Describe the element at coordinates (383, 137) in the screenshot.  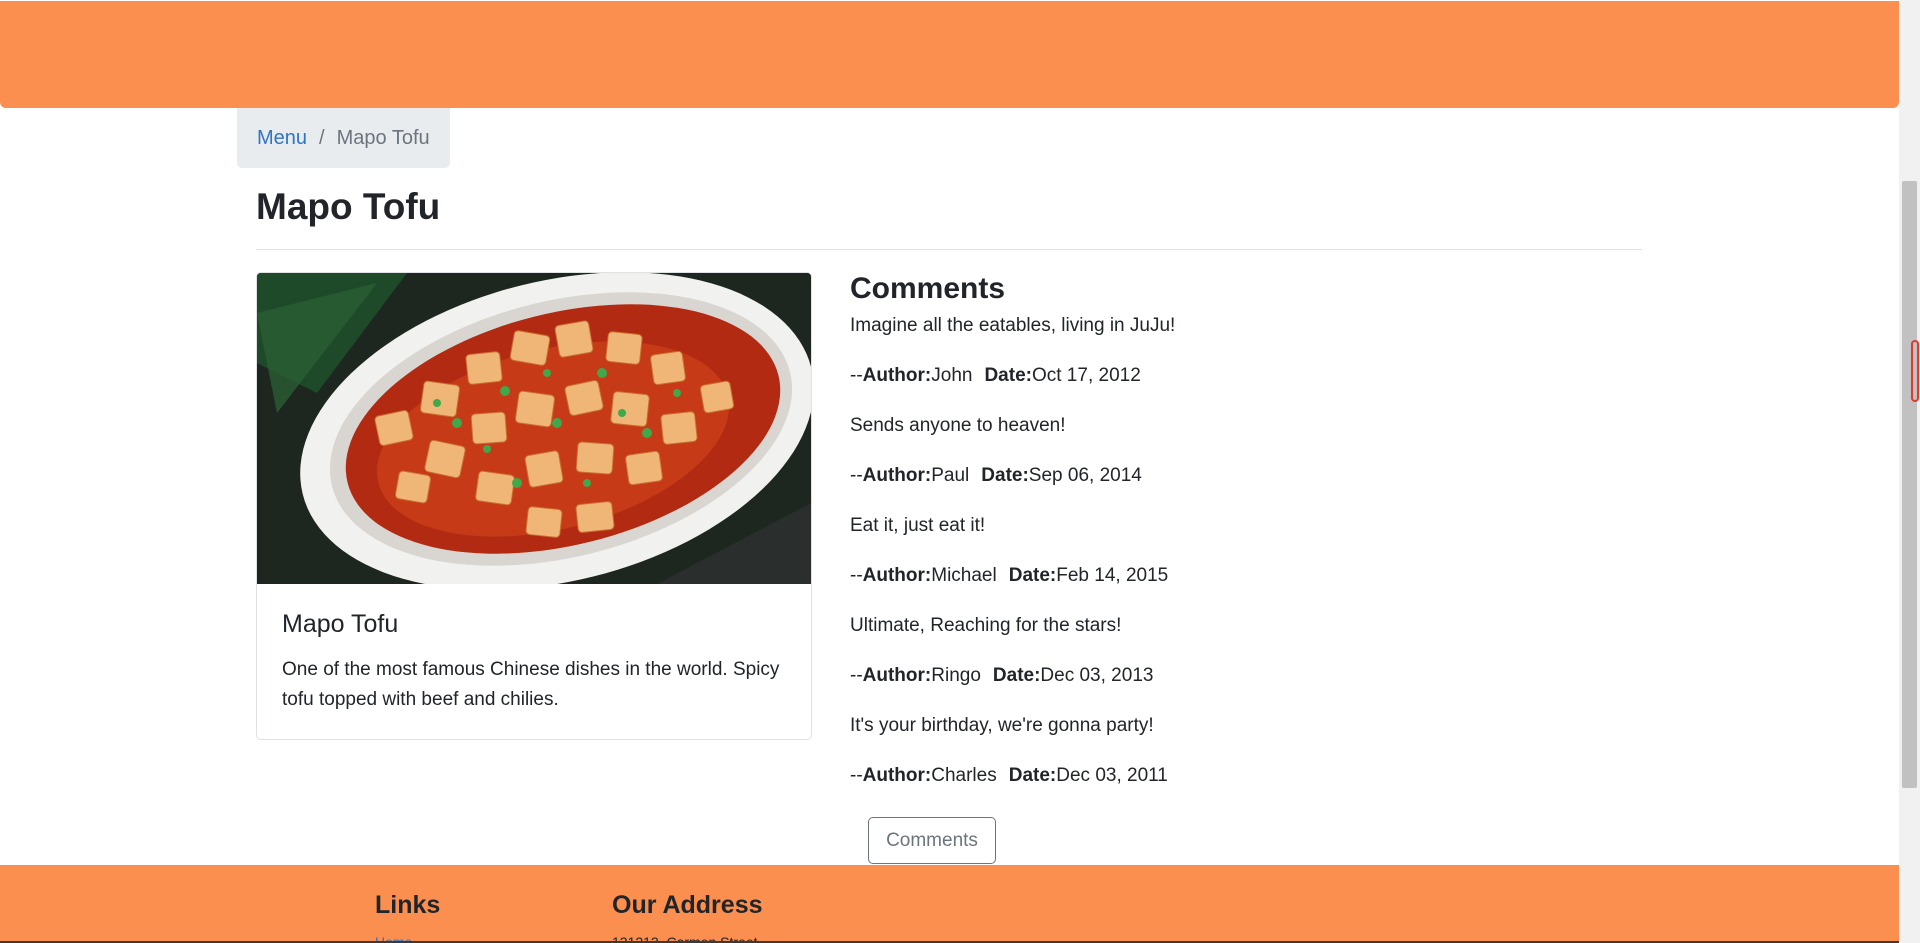
I see `breadcrumb-current: Mapo Tofu` at that location.